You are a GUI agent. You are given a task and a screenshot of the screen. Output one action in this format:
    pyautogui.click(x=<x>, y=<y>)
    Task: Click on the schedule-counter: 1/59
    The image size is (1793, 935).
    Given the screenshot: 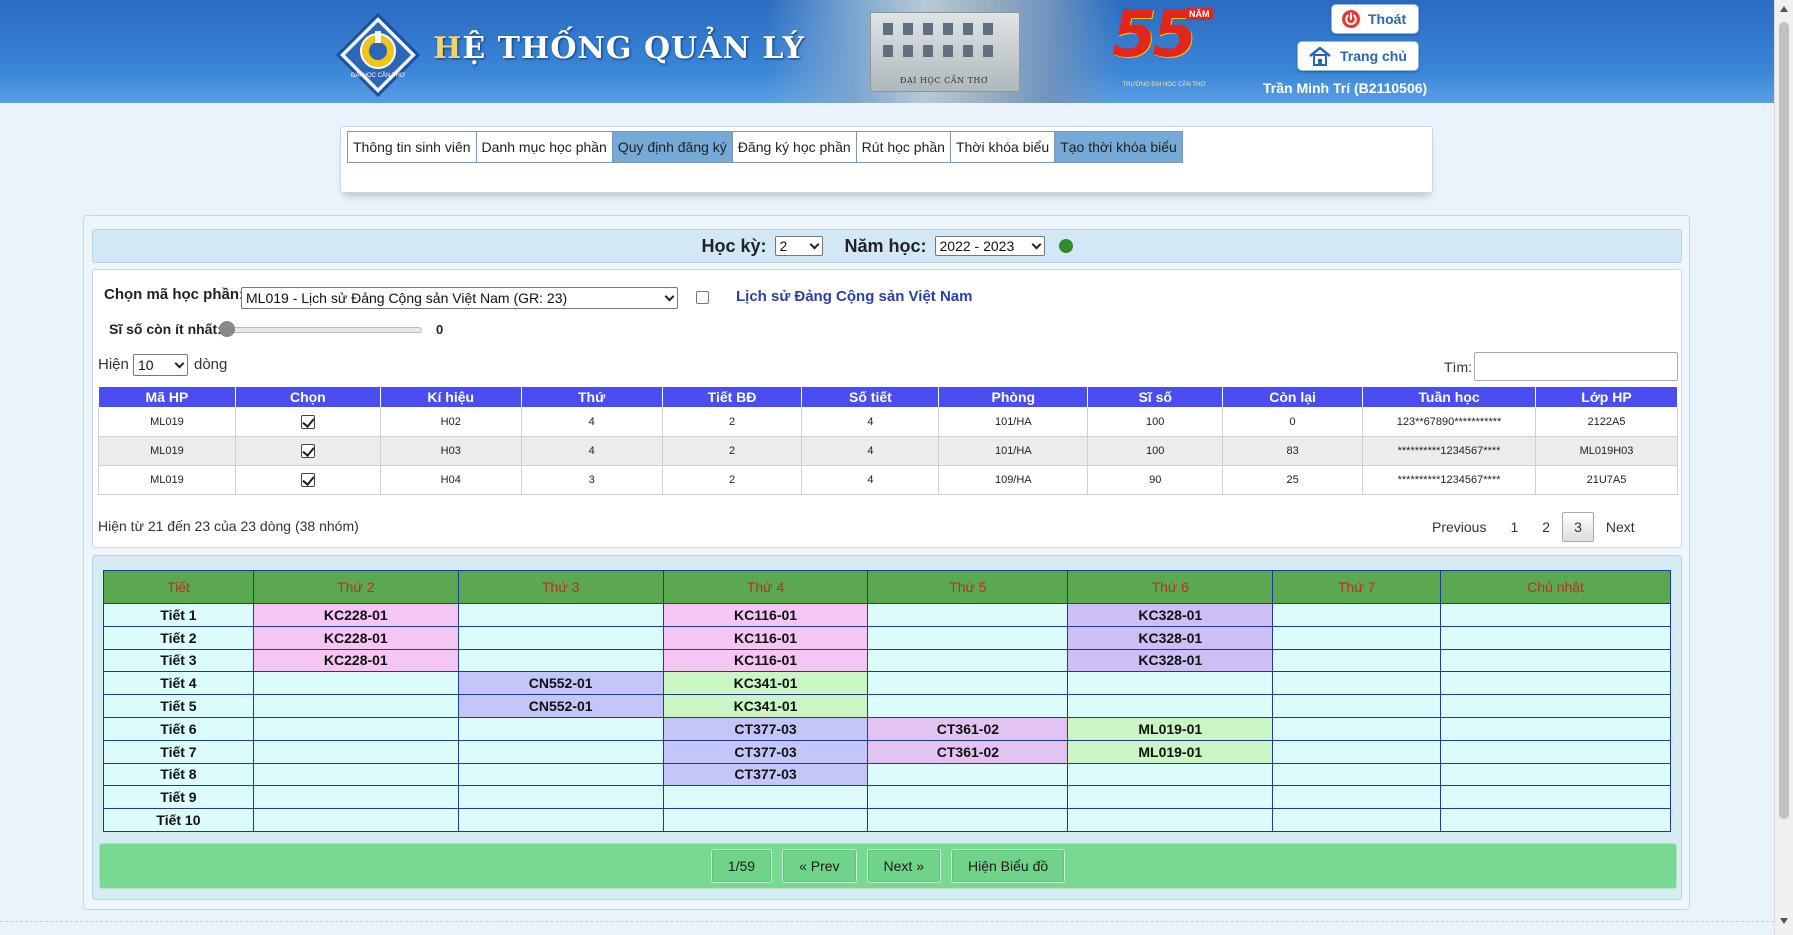 What is the action you would take?
    pyautogui.click(x=741, y=866)
    